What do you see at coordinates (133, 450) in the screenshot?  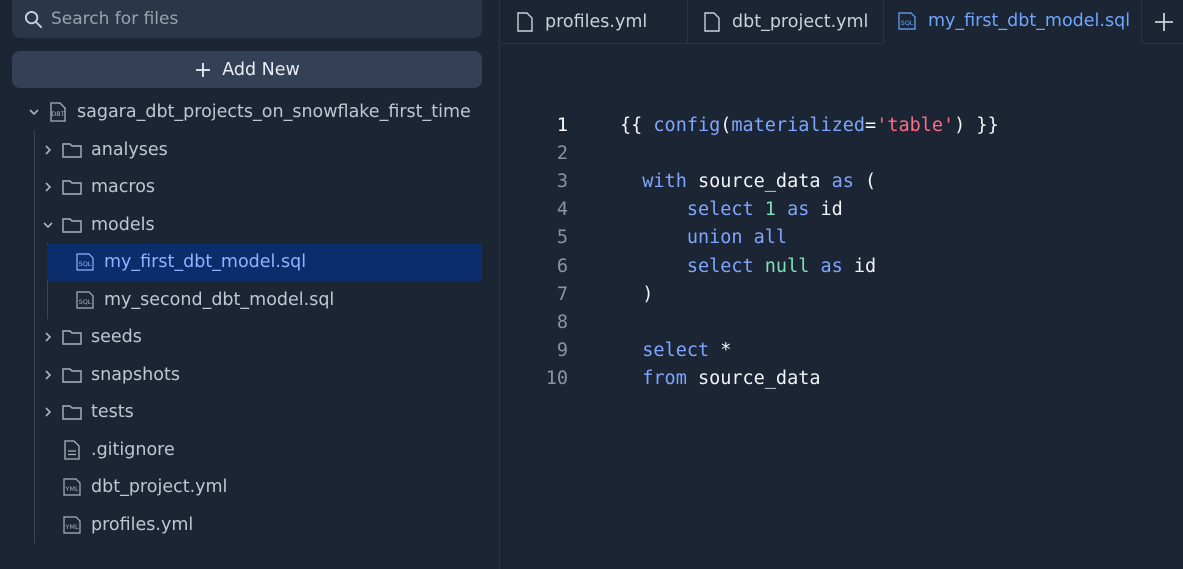 I see `file-label: .gitignore` at bounding box center [133, 450].